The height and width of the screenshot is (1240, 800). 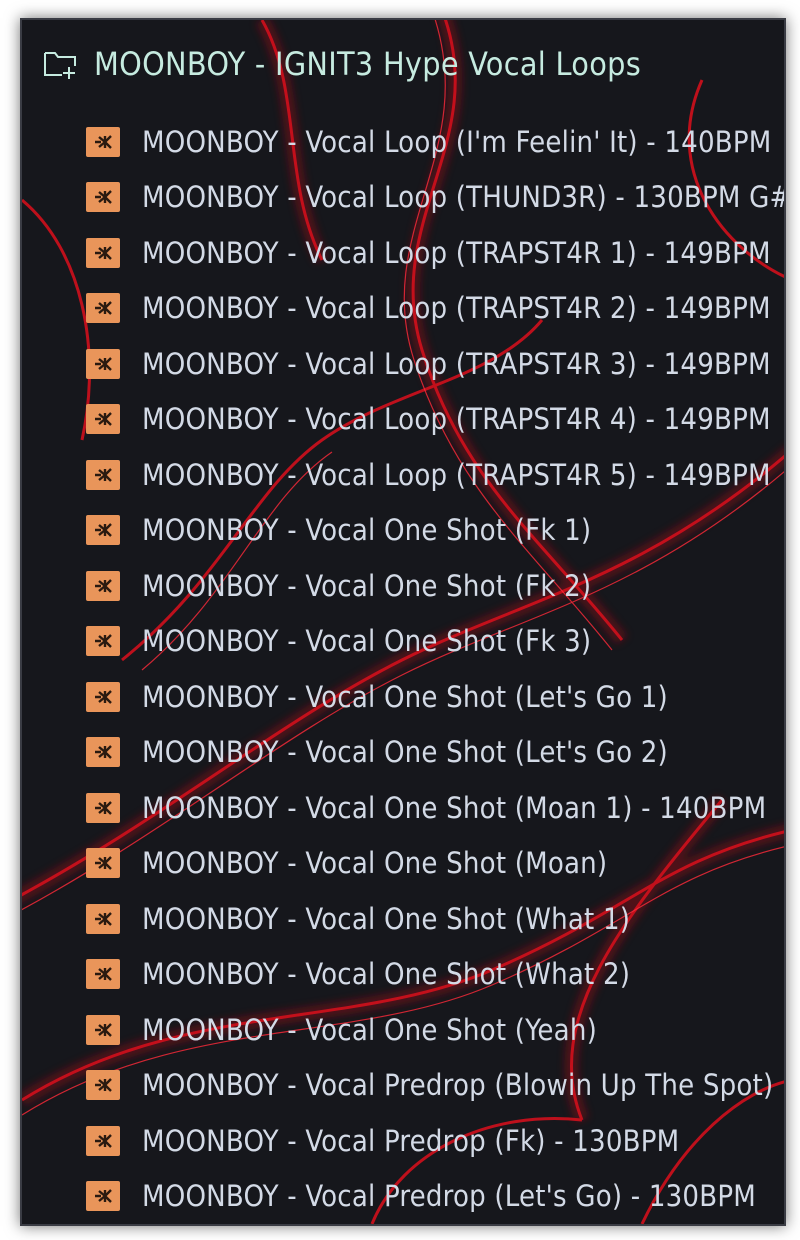 I want to click on list-item-label: MOONBOY - Vocal One Shot (Fk 2), so click(x=367, y=585).